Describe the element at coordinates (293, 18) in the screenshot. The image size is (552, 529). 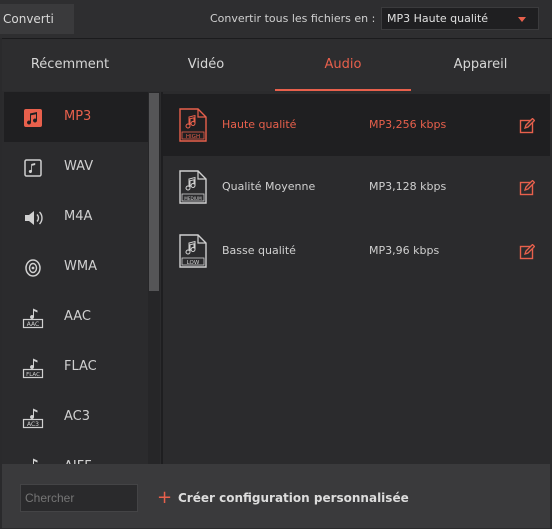
I see `convert-all-label: Convertir tous les fichiers en :` at that location.